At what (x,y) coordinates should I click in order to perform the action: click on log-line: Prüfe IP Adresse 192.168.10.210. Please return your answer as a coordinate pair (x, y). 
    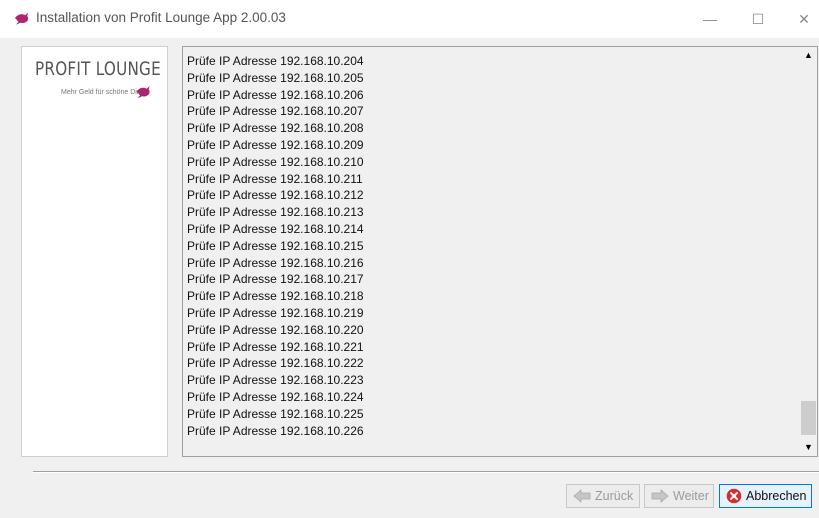
    Looking at the image, I should click on (275, 161).